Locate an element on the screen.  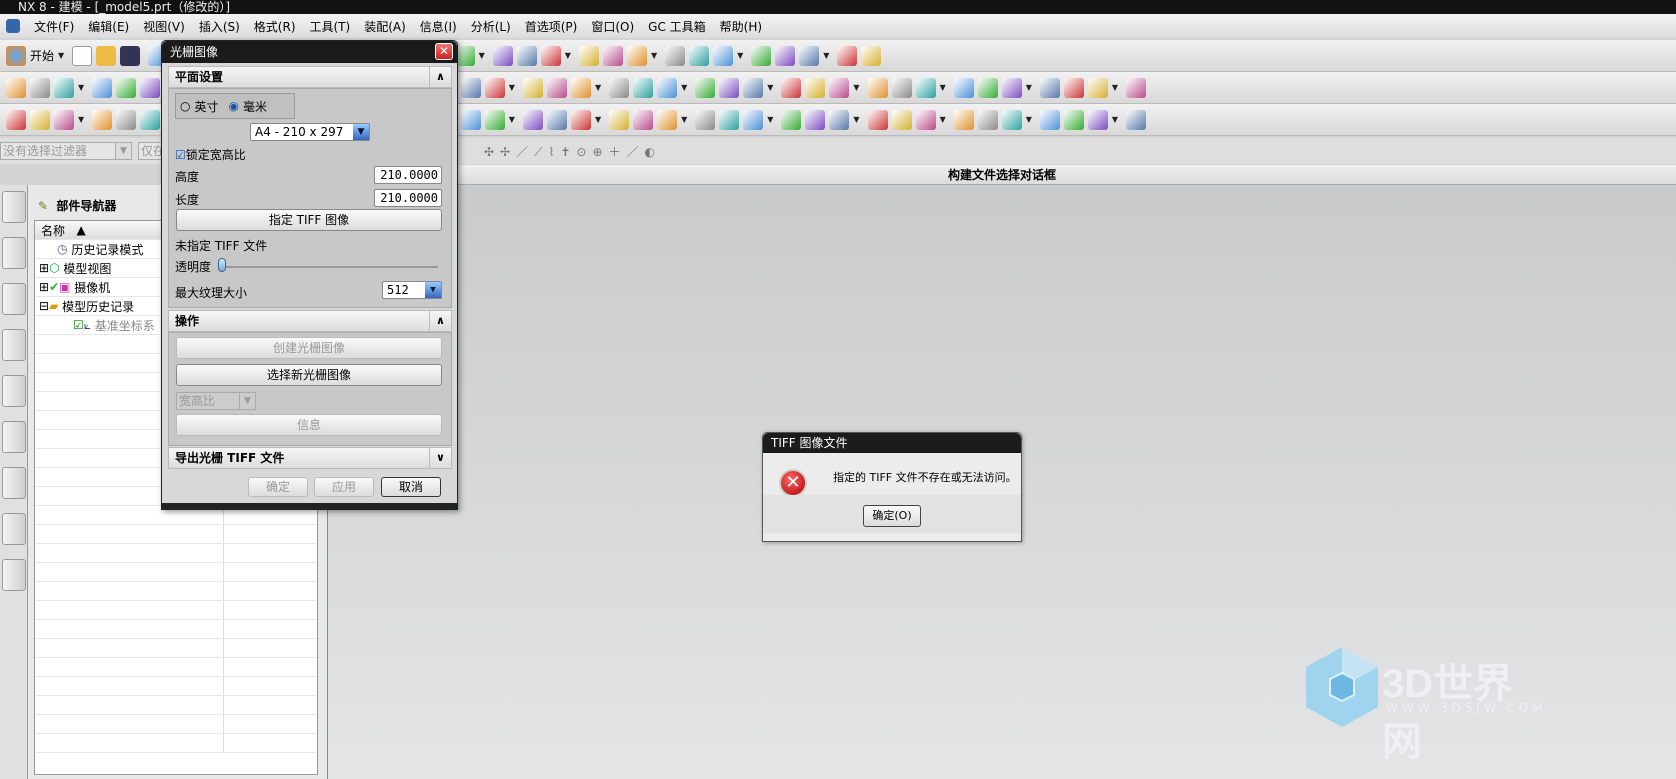
paper-size-select: A4 - 210 x 297 ▼ is located at coordinates (310, 132).